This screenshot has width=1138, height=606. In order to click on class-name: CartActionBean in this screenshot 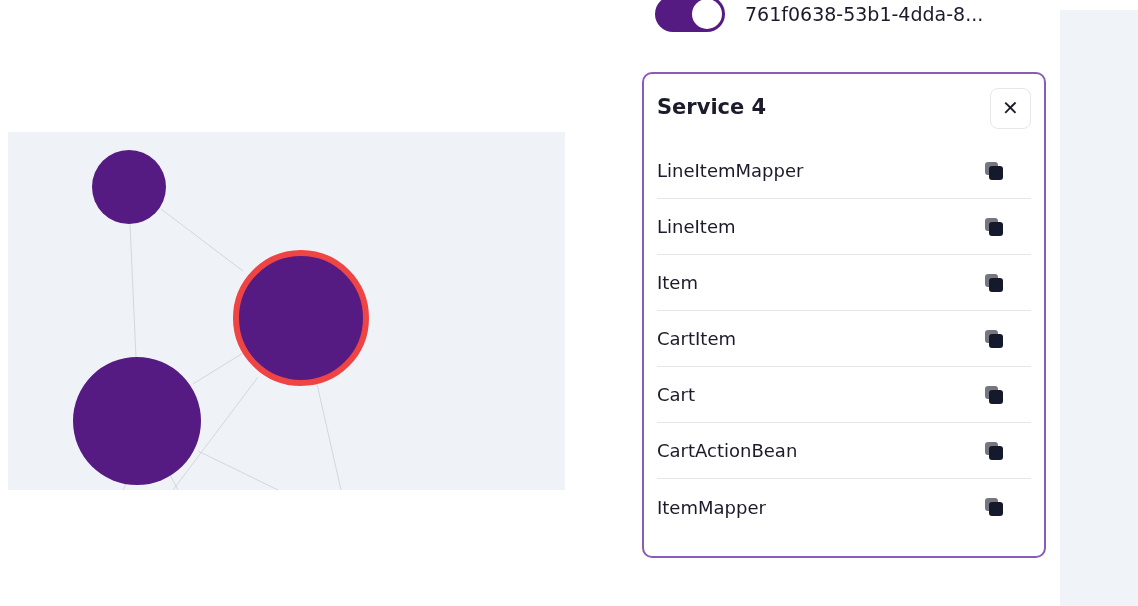, I will do `click(727, 451)`.